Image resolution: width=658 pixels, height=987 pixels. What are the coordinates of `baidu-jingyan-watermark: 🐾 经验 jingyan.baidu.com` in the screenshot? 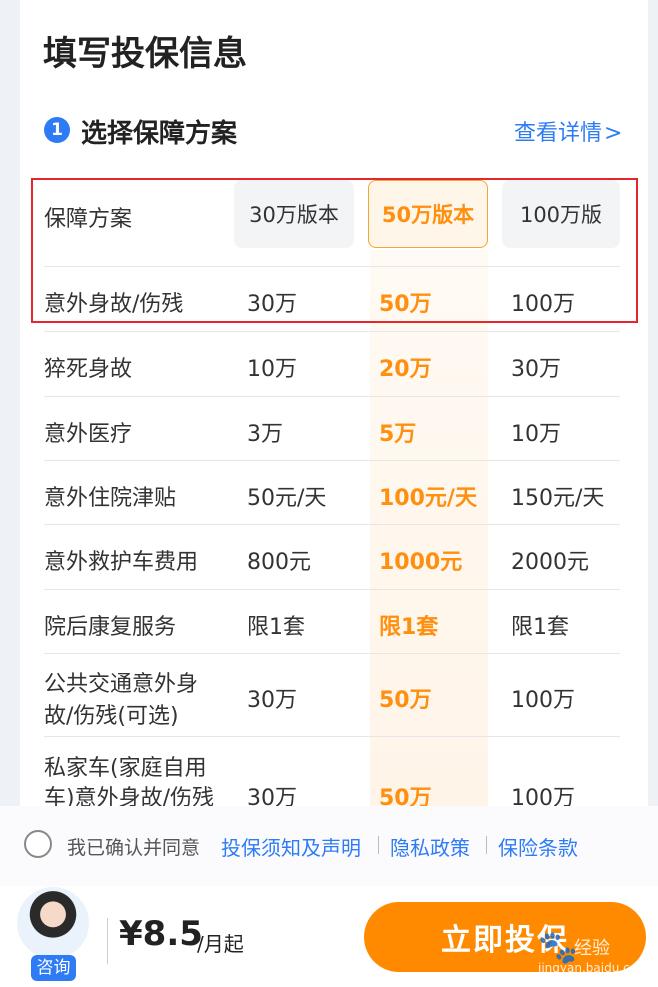 It's located at (593, 954).